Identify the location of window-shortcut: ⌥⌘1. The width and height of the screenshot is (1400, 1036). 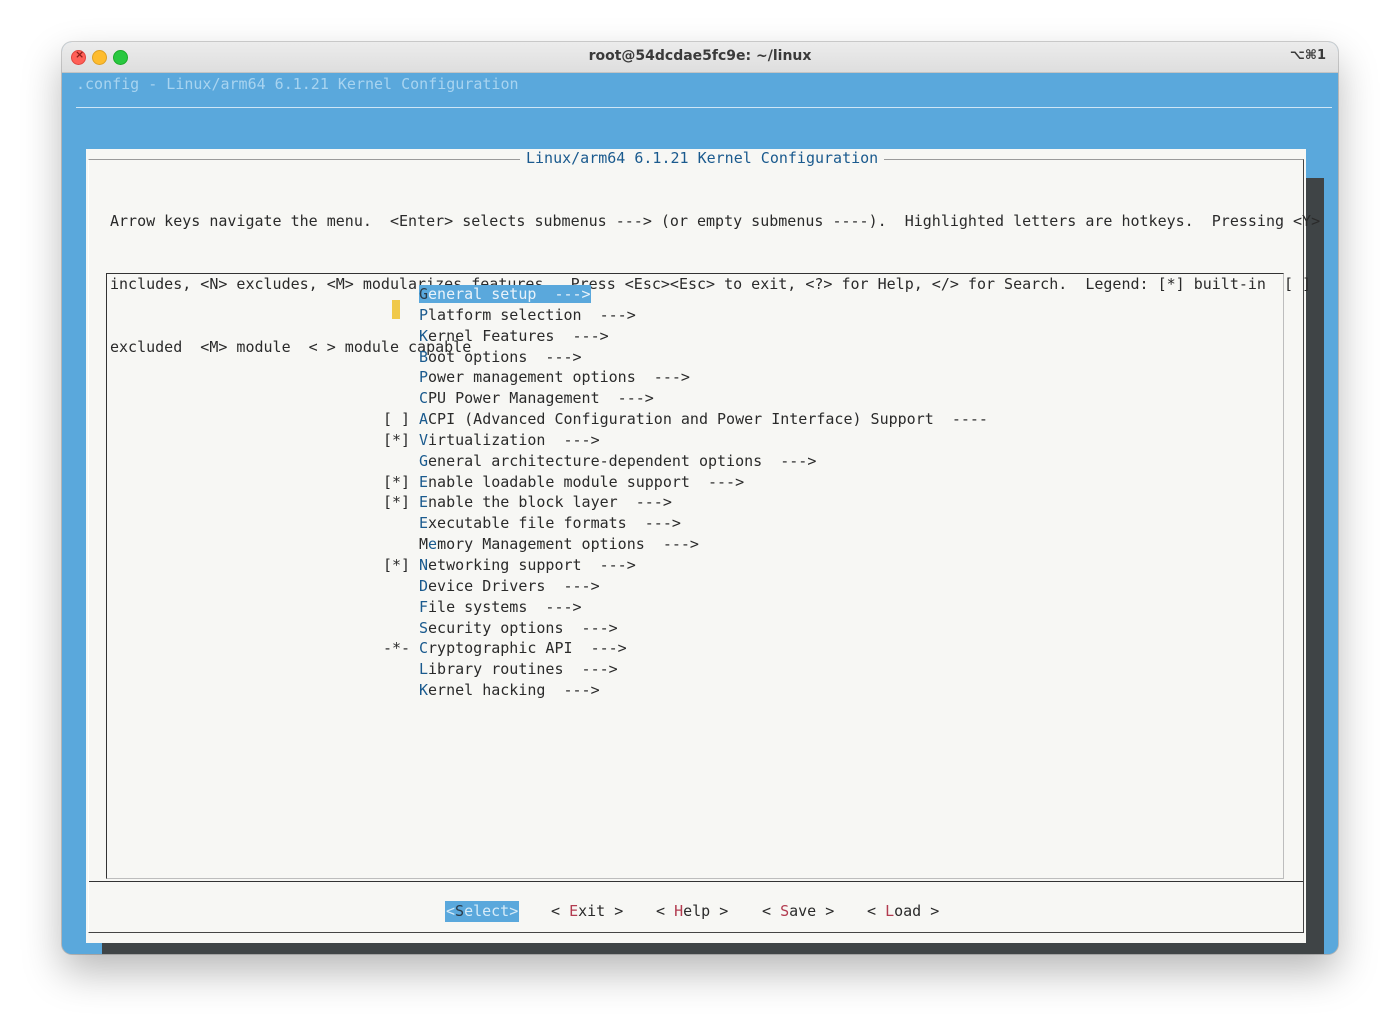
(1307, 55).